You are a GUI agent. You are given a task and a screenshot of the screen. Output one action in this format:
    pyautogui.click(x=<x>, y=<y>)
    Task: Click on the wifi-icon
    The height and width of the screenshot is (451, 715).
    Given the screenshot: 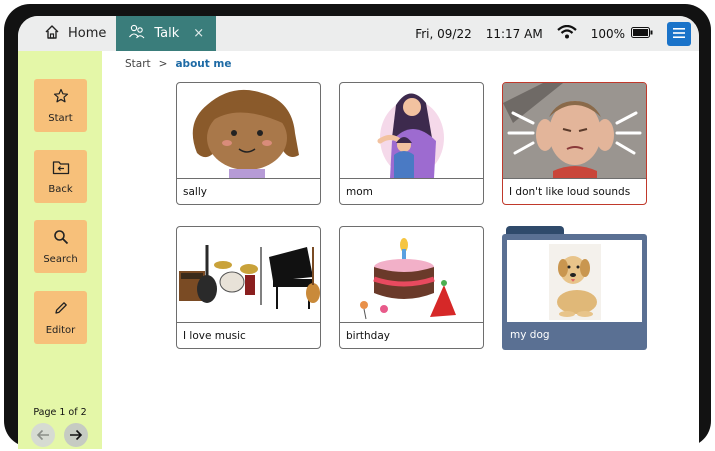 What is the action you would take?
    pyautogui.click(x=566, y=33)
    